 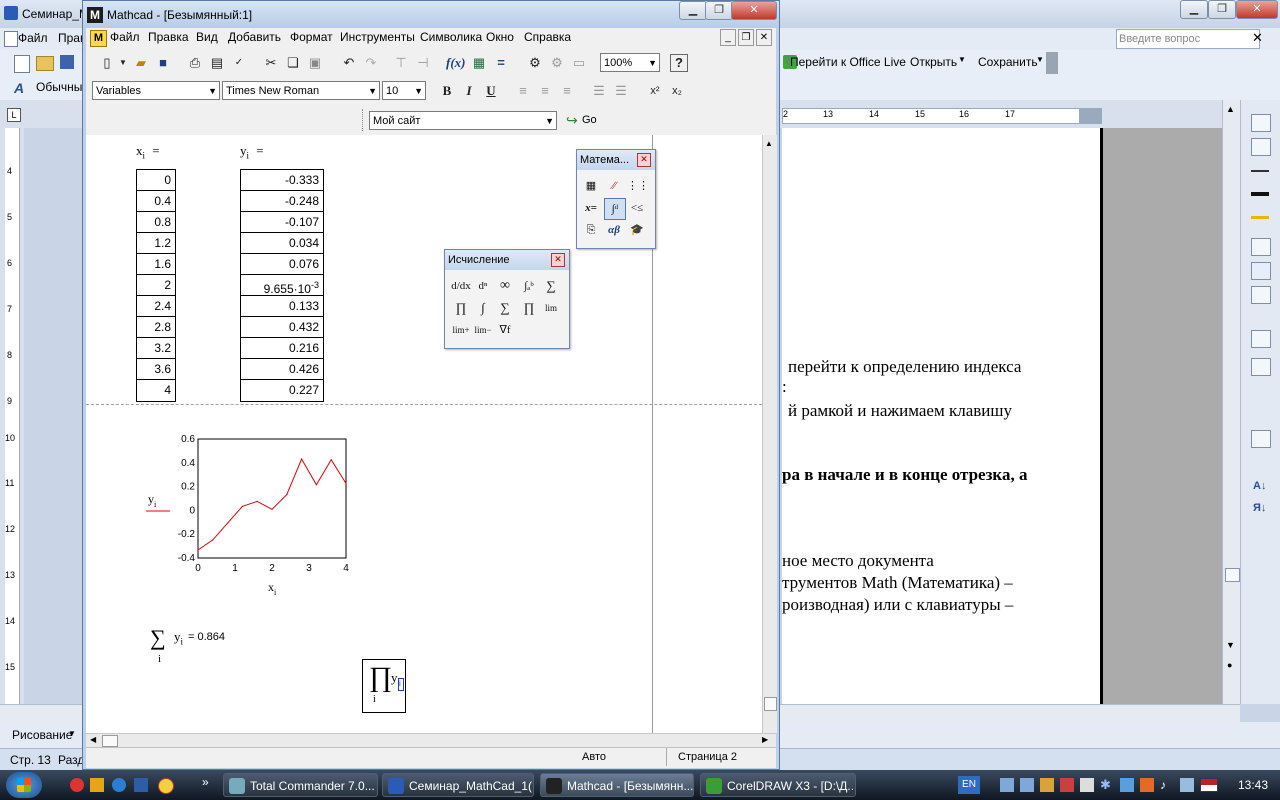 I want to click on browse-object-icon: ●, so click(x=1229, y=665).